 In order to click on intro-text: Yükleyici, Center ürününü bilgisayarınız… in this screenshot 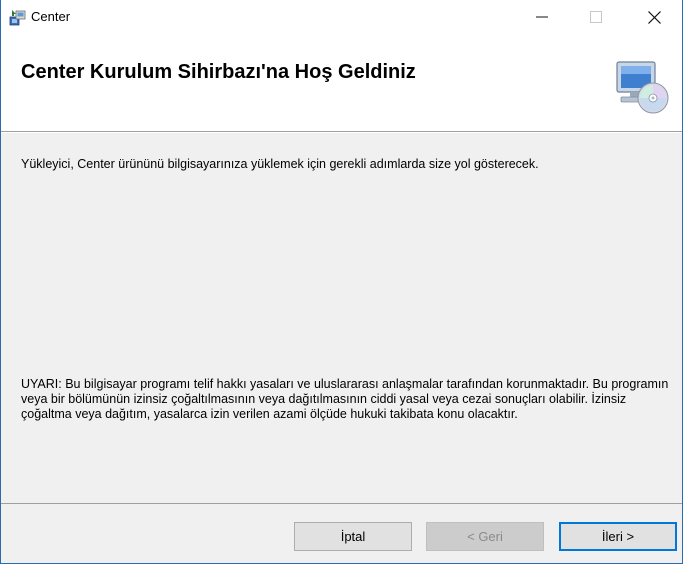, I will do `click(280, 164)`.